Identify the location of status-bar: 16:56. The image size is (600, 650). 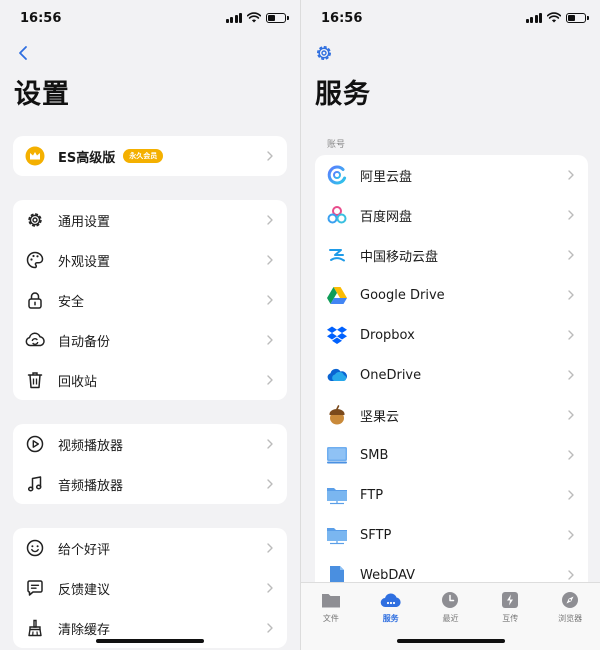
(150, 18).